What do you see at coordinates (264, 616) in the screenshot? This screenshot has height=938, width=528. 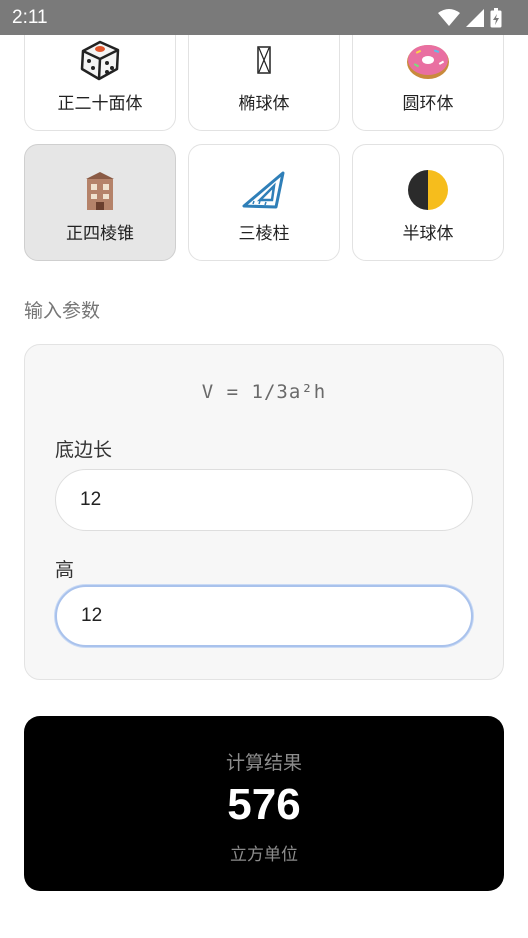 I see `height-input` at bounding box center [264, 616].